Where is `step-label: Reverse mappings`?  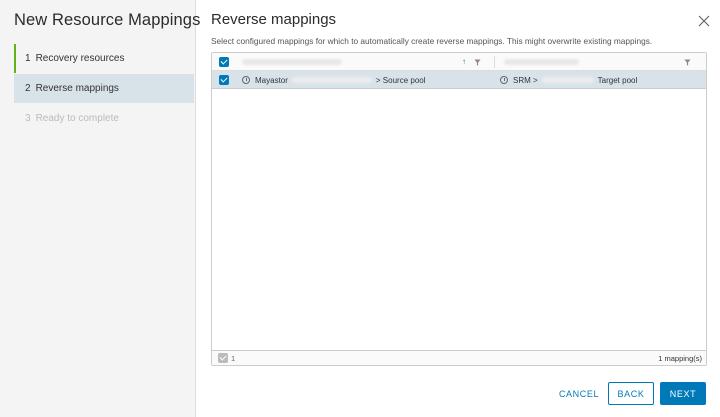
step-label: Reverse mappings is located at coordinates (77, 88).